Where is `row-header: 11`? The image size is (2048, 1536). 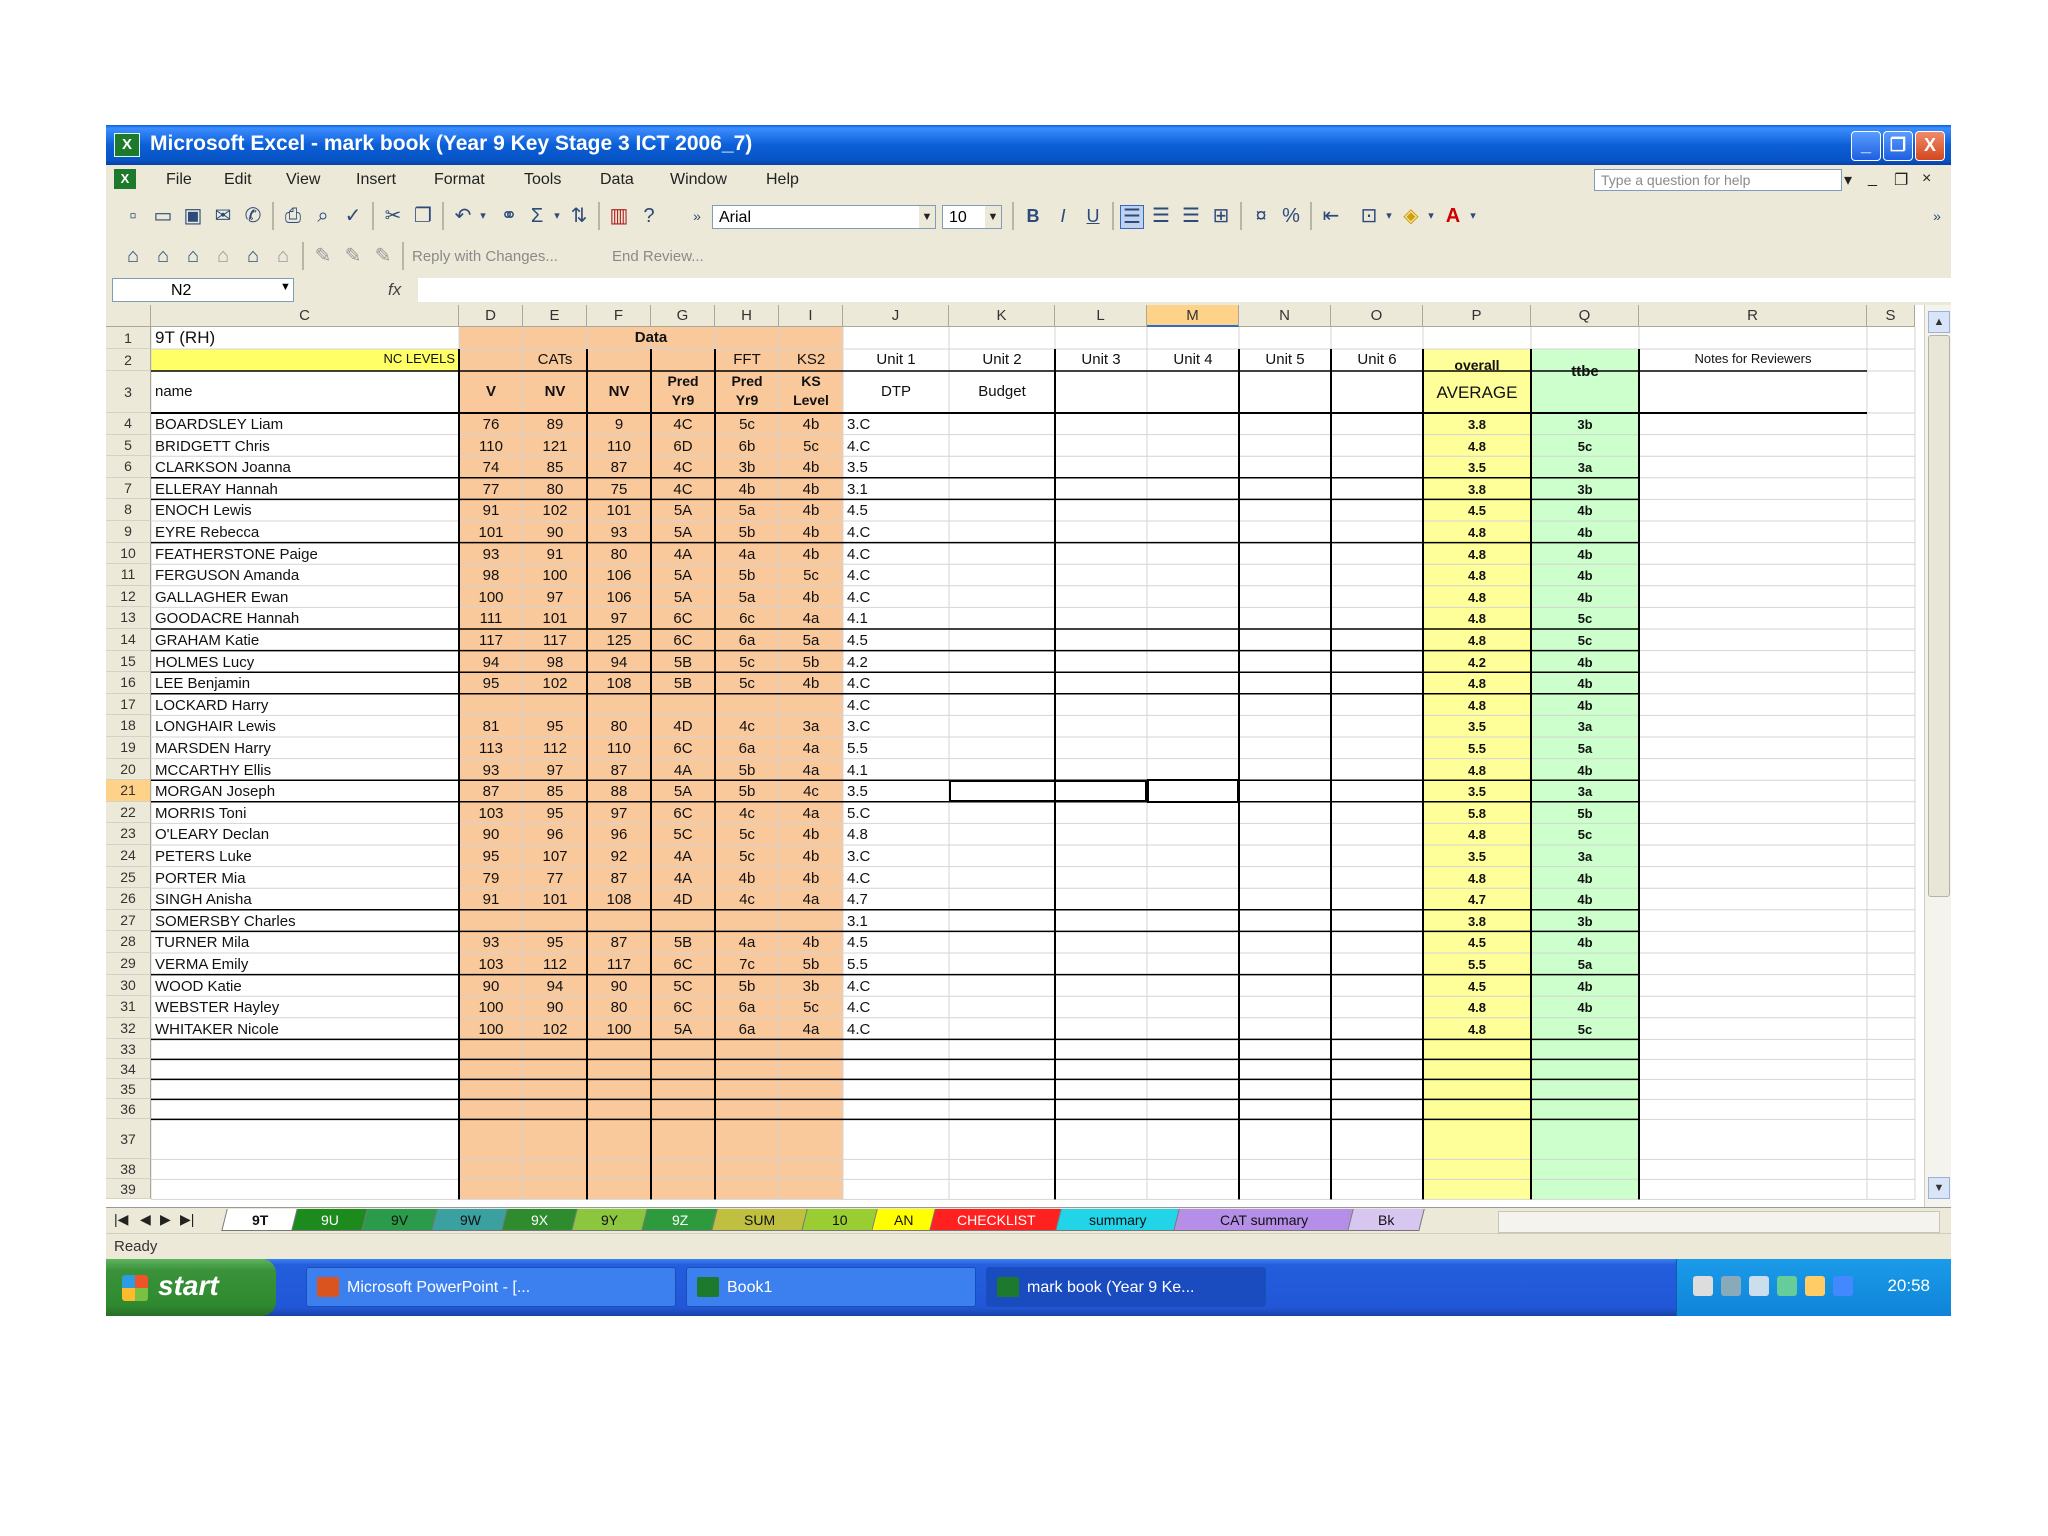 row-header: 11 is located at coordinates (128, 575).